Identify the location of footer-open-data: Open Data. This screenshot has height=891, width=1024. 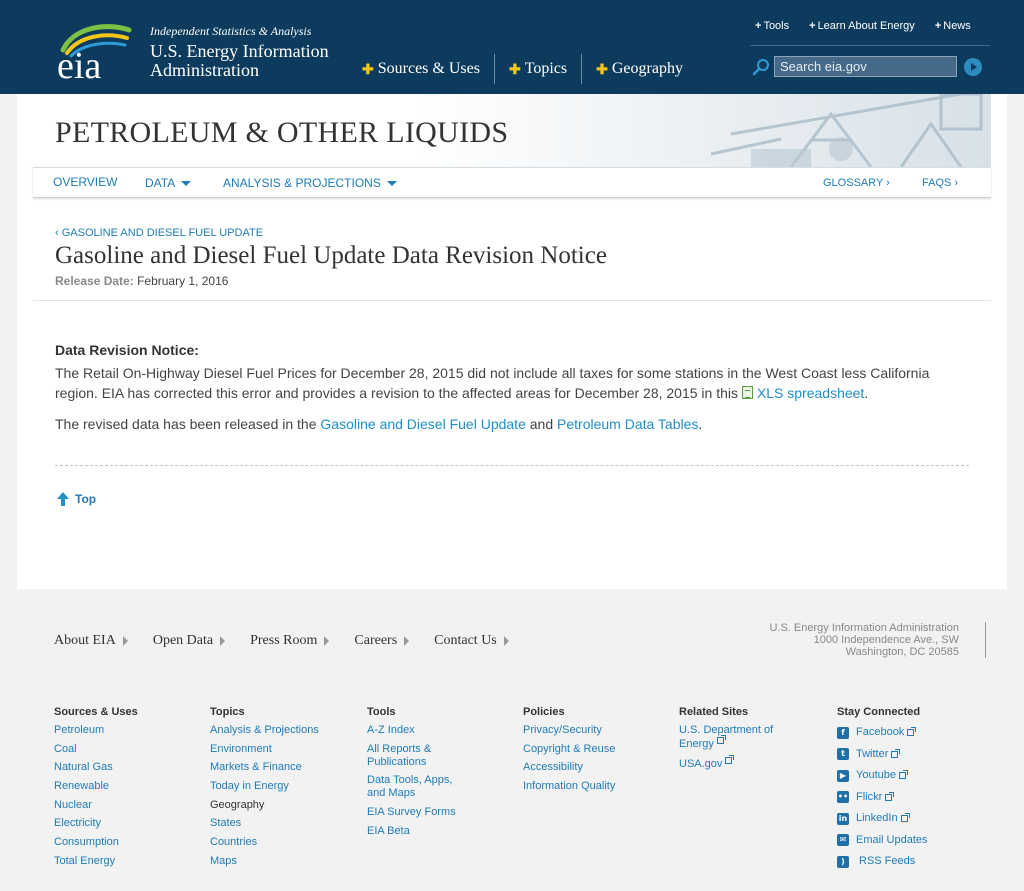
(189, 641).